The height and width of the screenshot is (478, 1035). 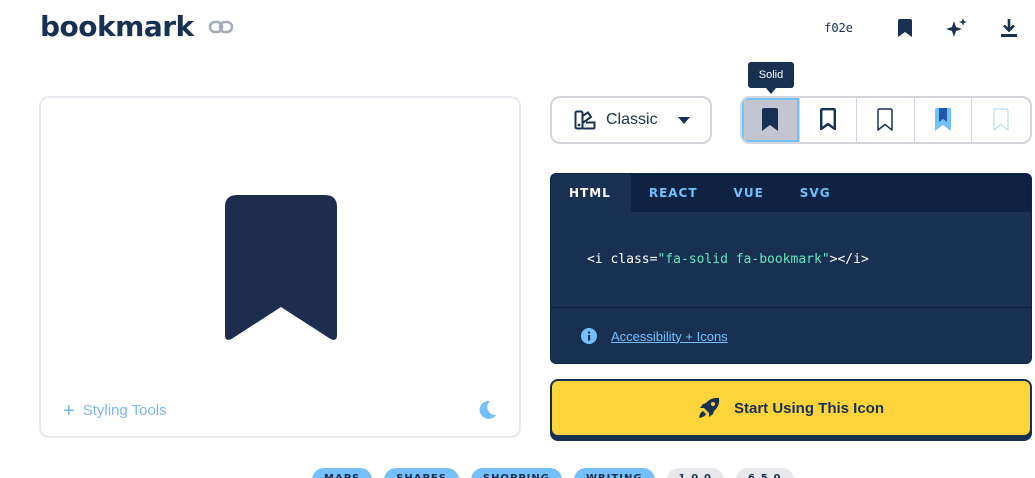 I want to click on bookmark-solid-icon, so click(x=770, y=119).